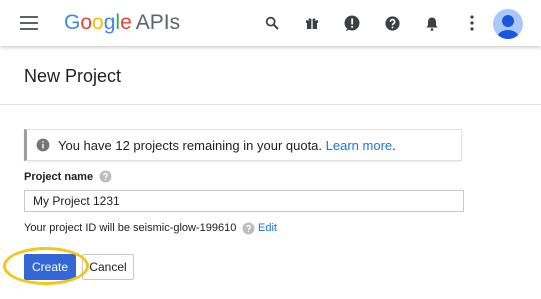 The width and height of the screenshot is (541, 299). I want to click on google-apis-logo: Google APIs, so click(122, 23).